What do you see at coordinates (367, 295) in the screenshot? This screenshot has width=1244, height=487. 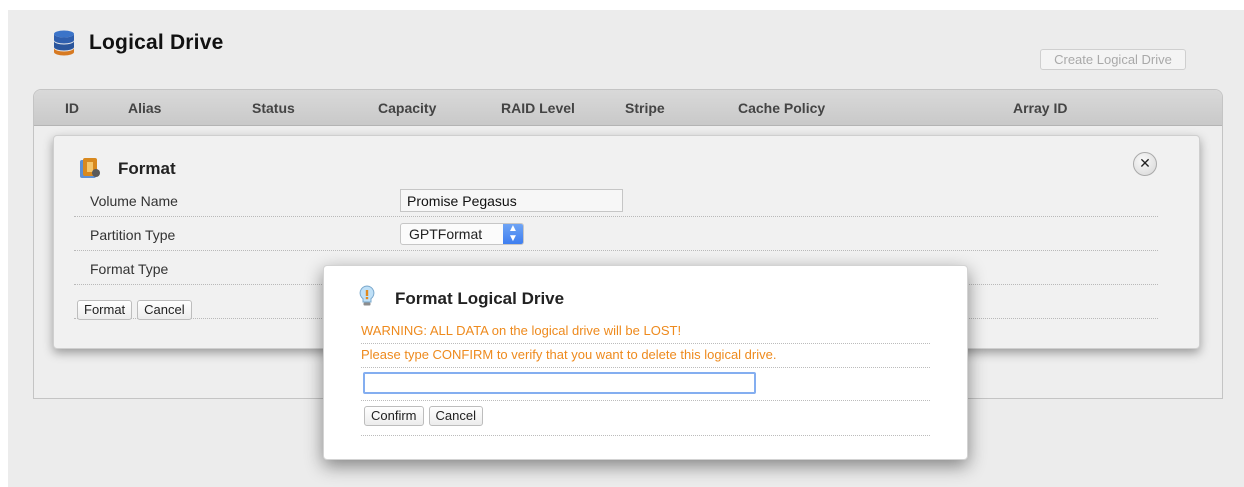 I see `lightbulb-icon` at bounding box center [367, 295].